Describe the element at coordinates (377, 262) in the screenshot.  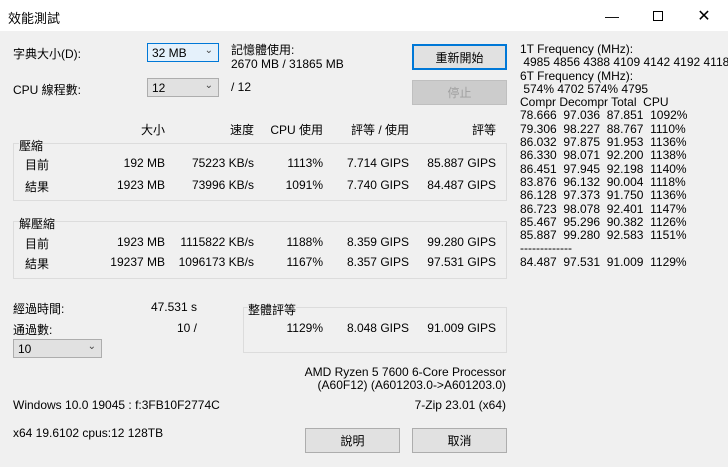
I see `decompress-cell: 8.357 GIPS` at that location.